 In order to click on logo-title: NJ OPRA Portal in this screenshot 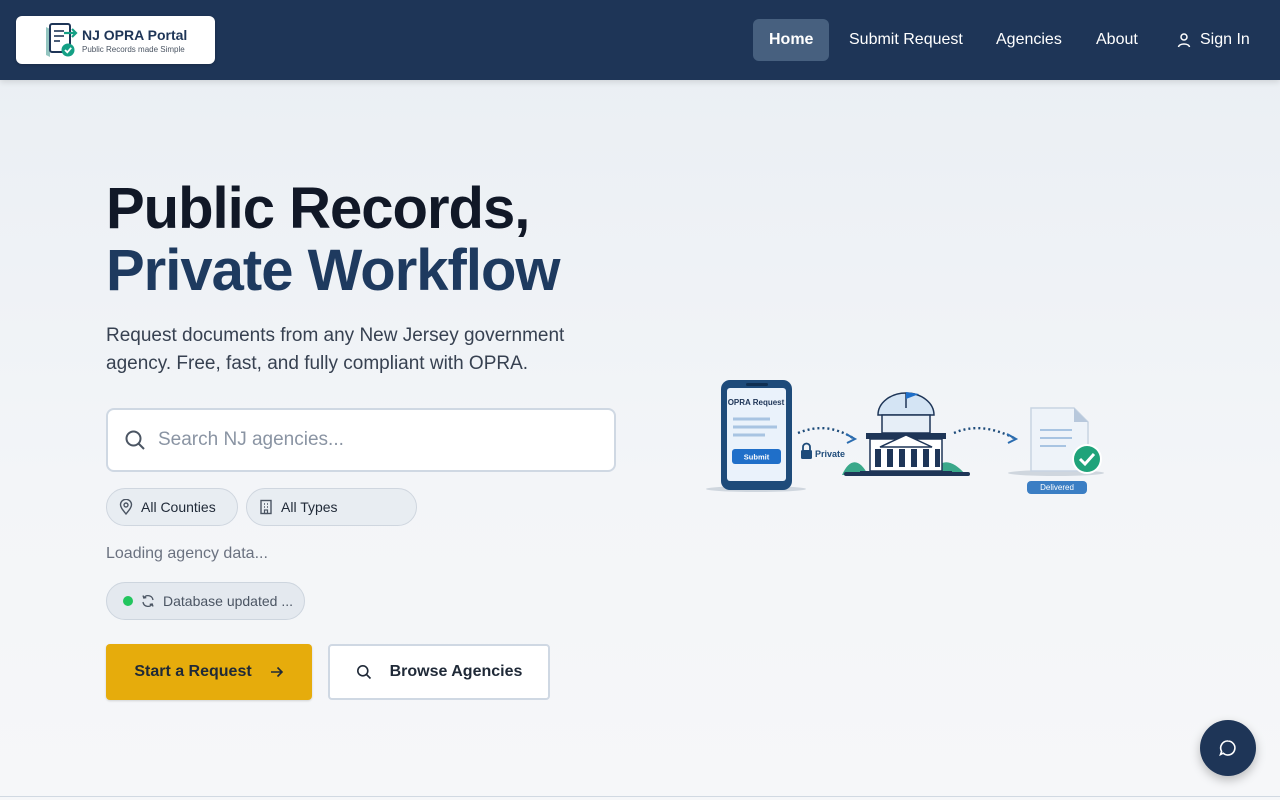, I will do `click(135, 35)`.